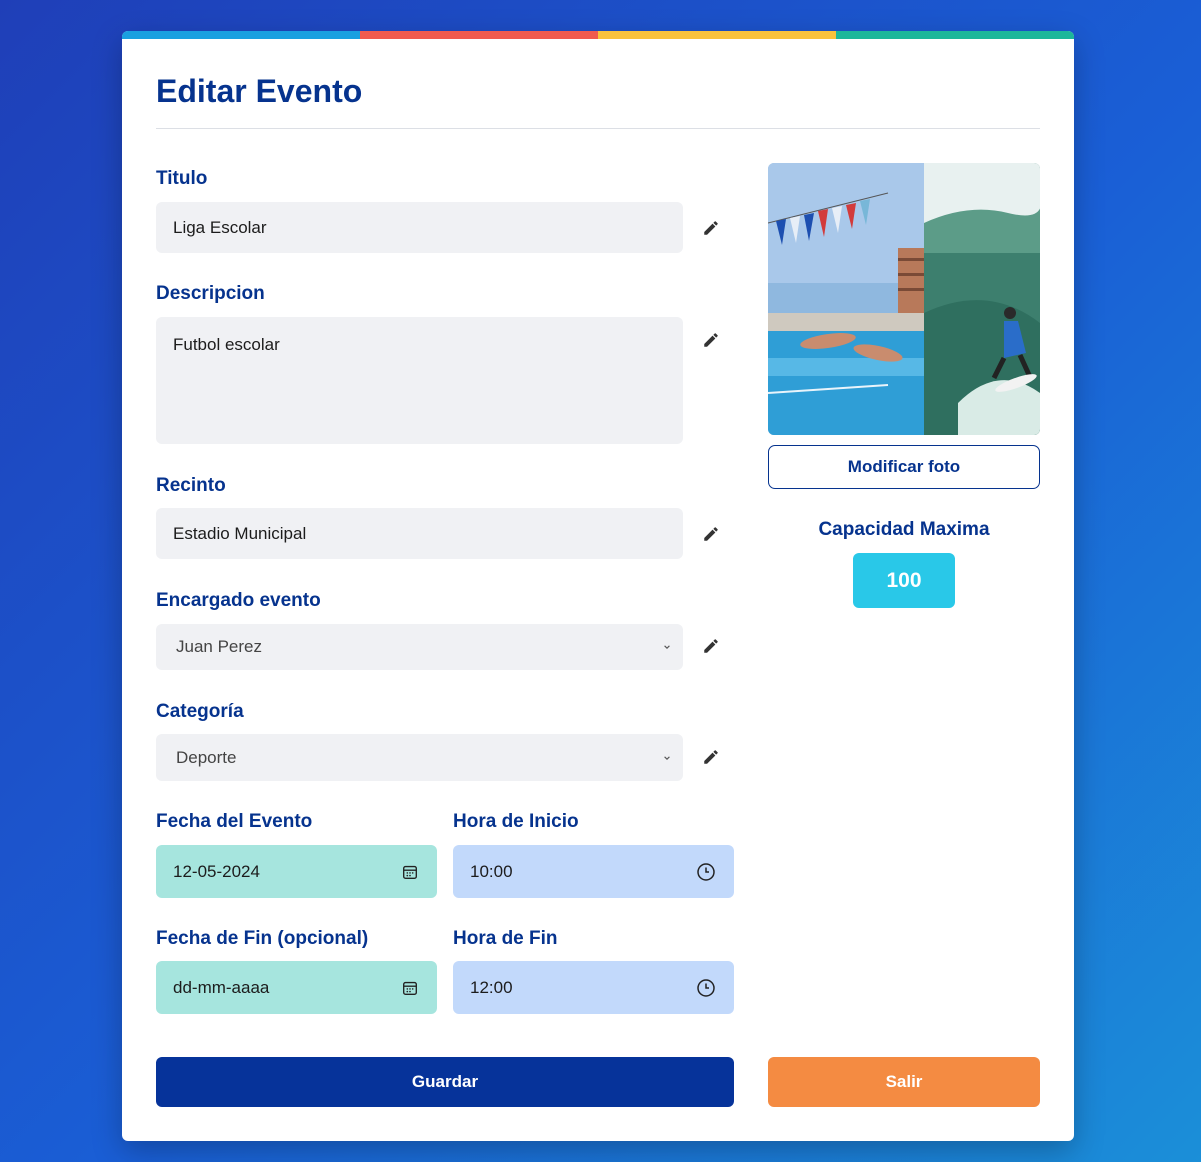 The image size is (1201, 1162). Describe the element at coordinates (904, 1082) in the screenshot. I see `exit-button: Salir` at that location.